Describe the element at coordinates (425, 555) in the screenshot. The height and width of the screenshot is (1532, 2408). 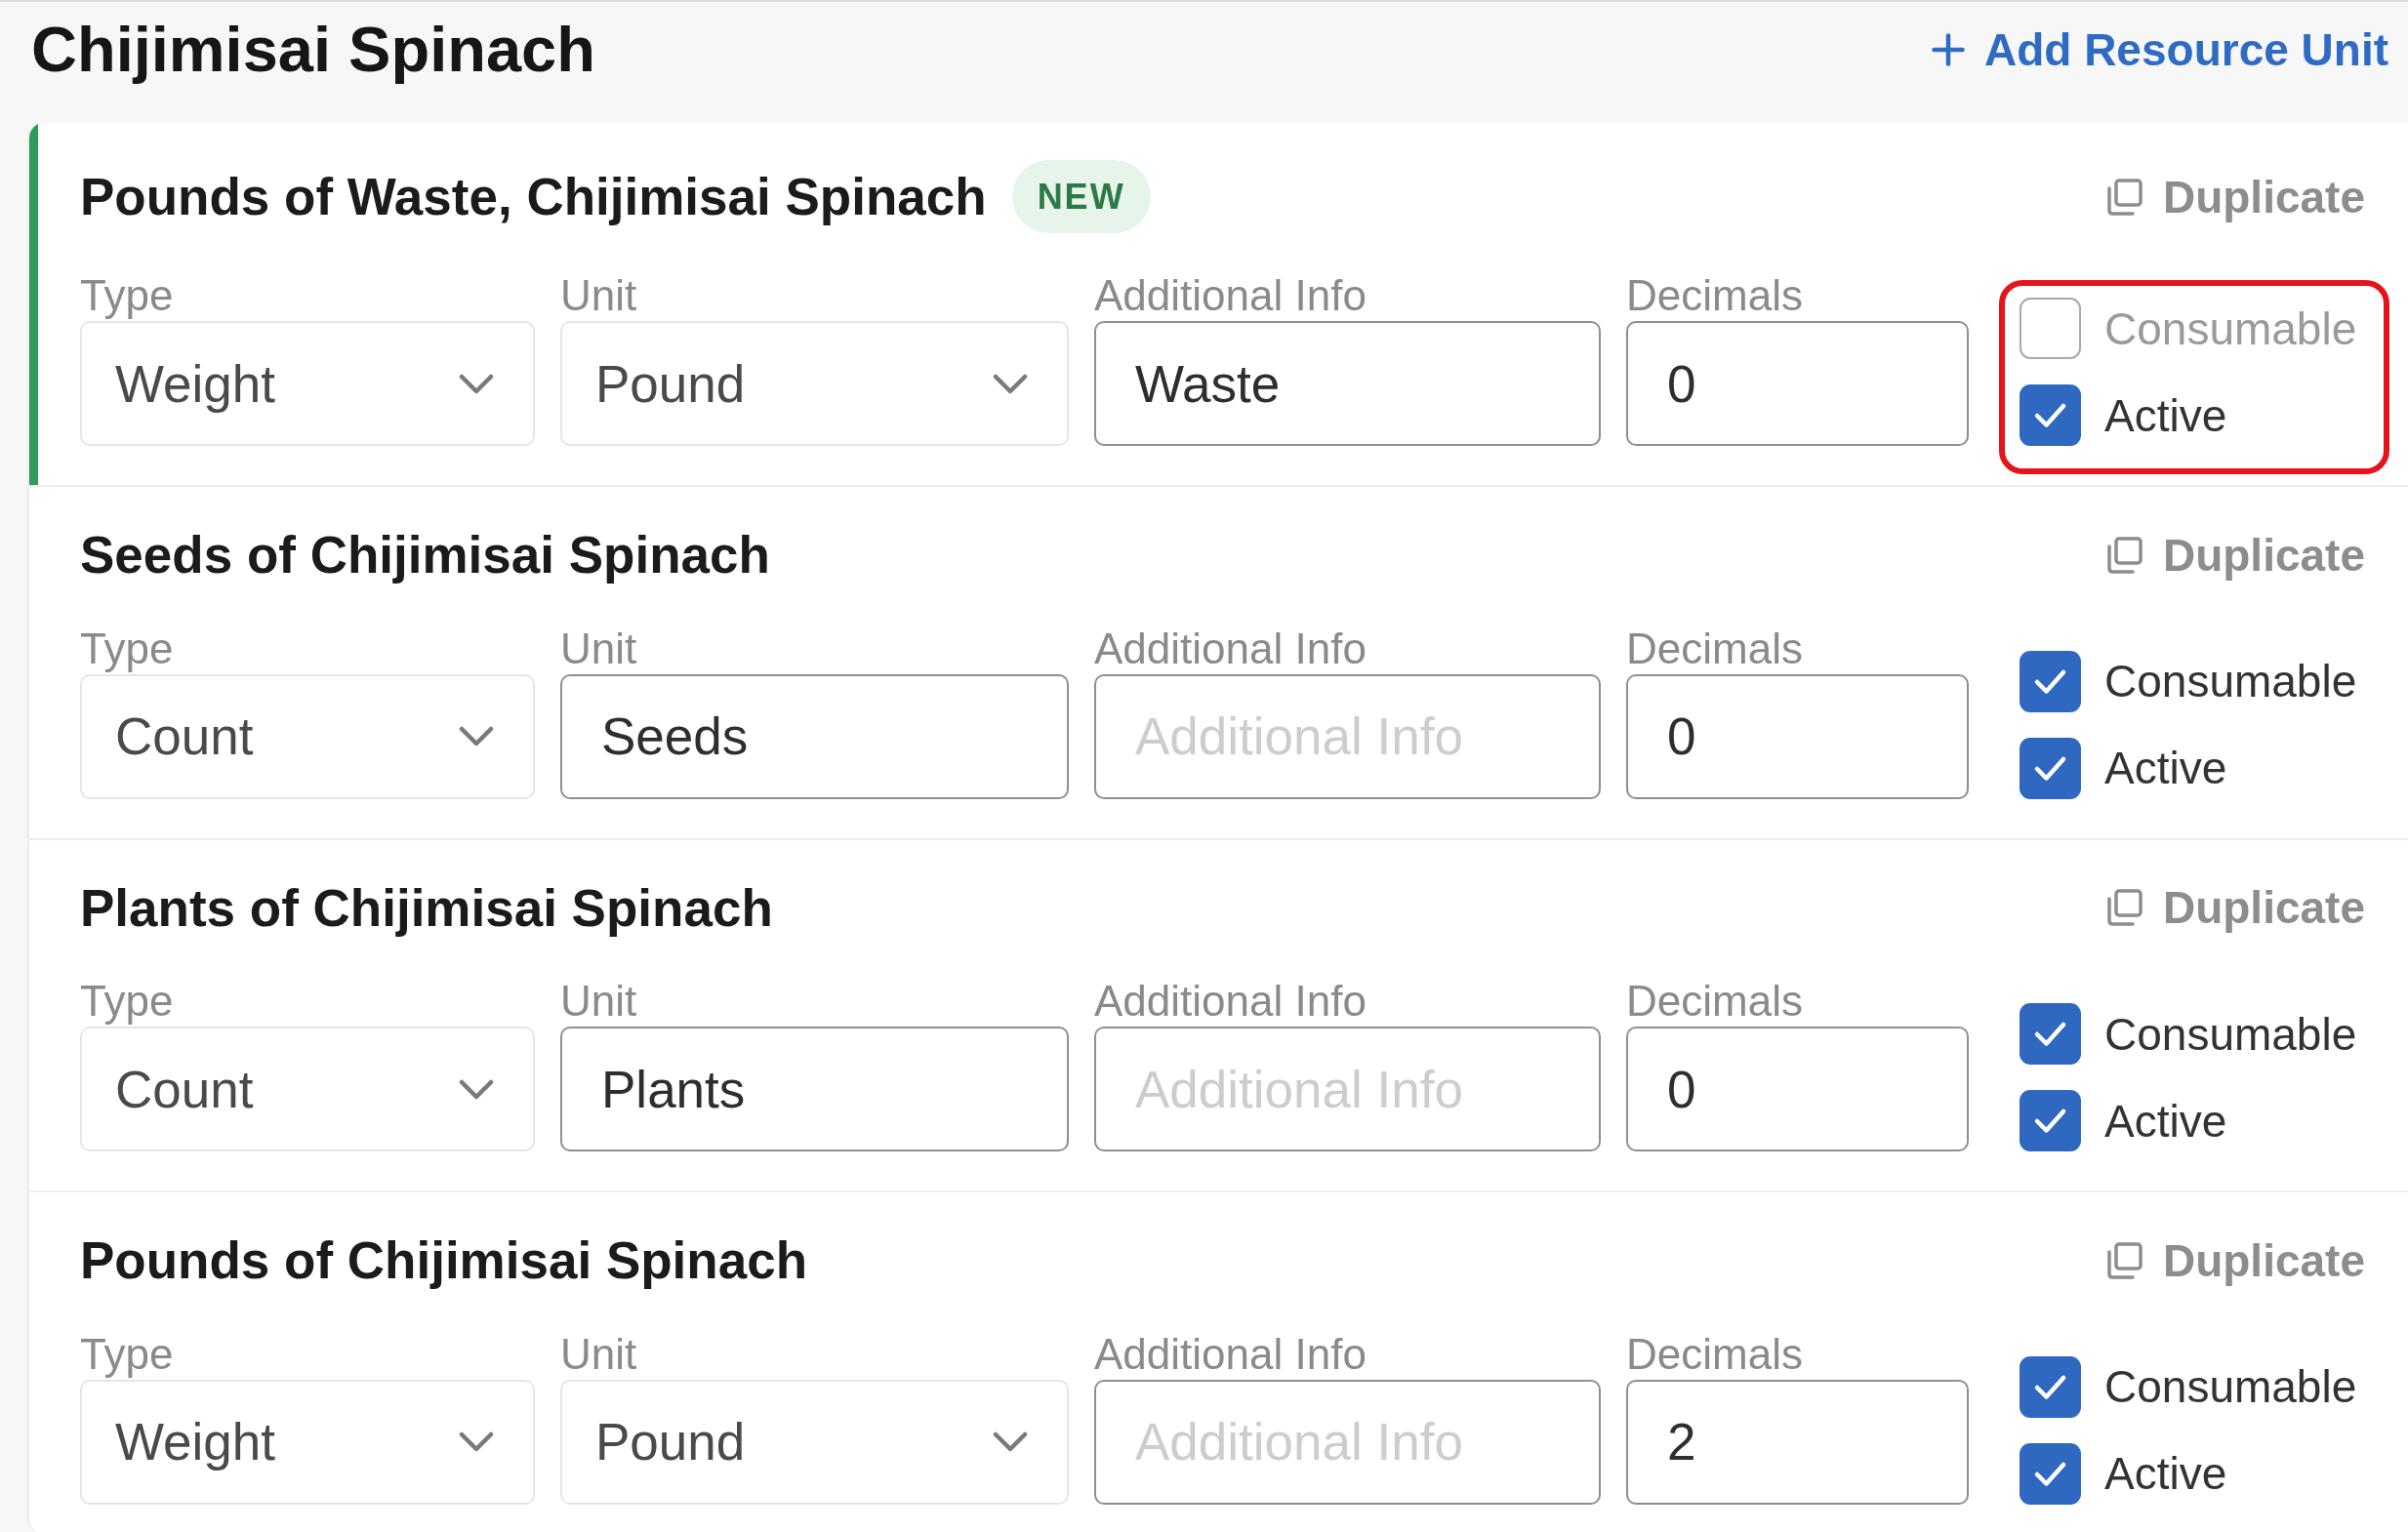
I see `unit-title: Seeds of Chijimisai Spinach` at that location.